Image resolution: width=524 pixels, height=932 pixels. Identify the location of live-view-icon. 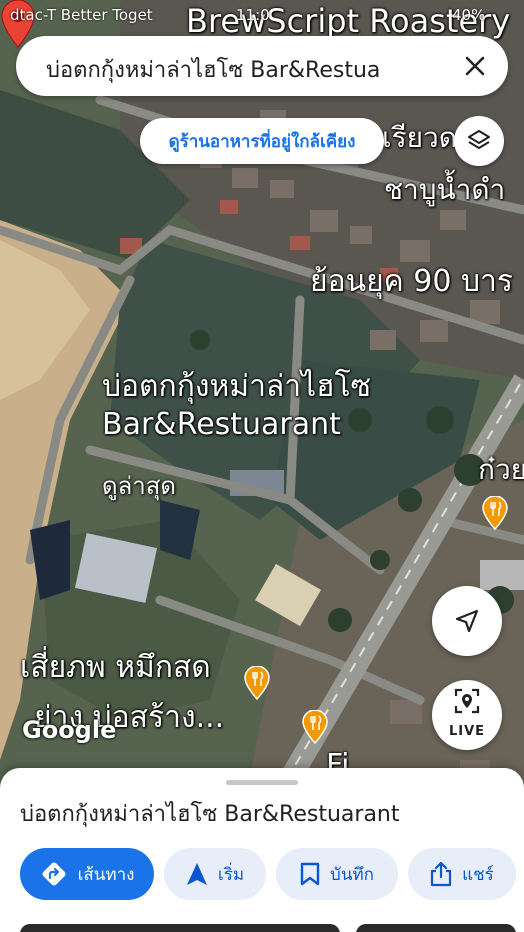
(467, 701).